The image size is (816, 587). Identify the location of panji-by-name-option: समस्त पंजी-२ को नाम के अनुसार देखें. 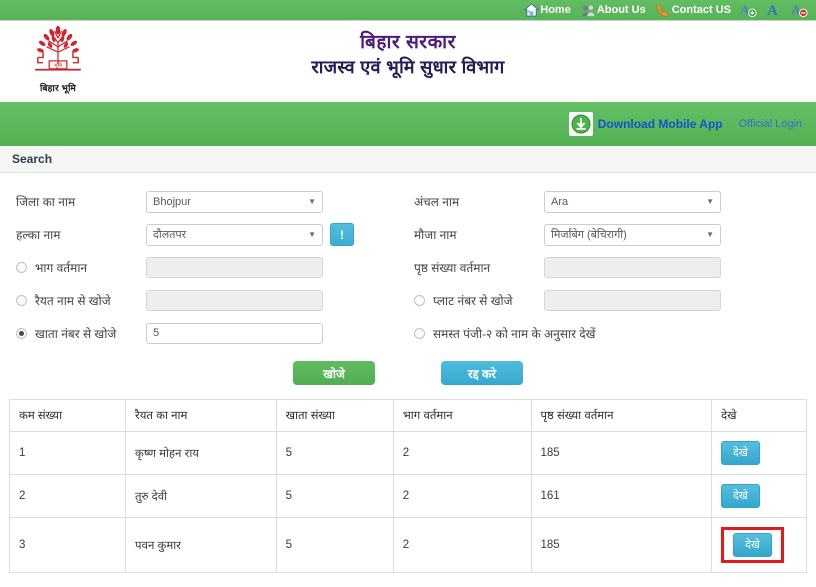
(502, 333).